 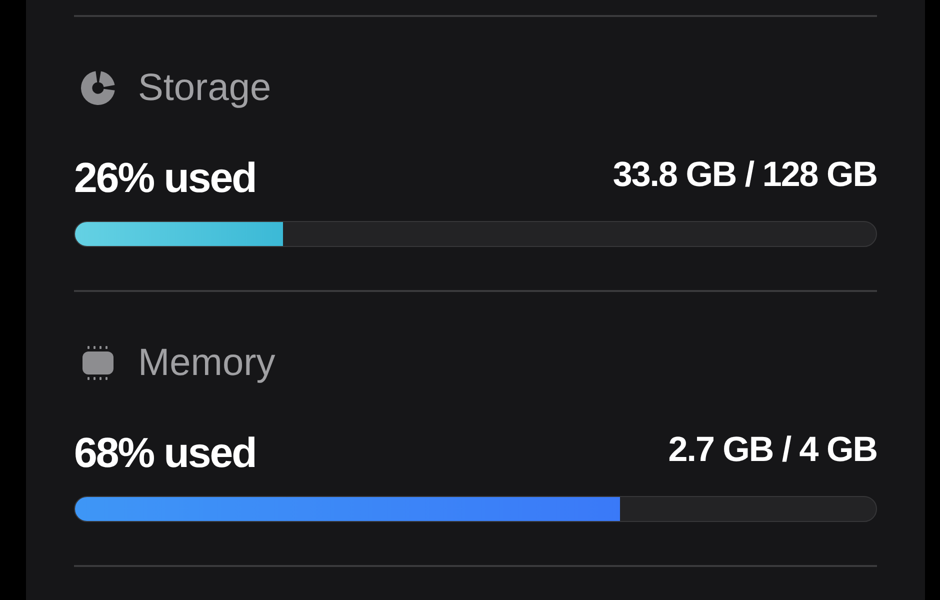 I want to click on section-title: Storage, so click(x=205, y=88).